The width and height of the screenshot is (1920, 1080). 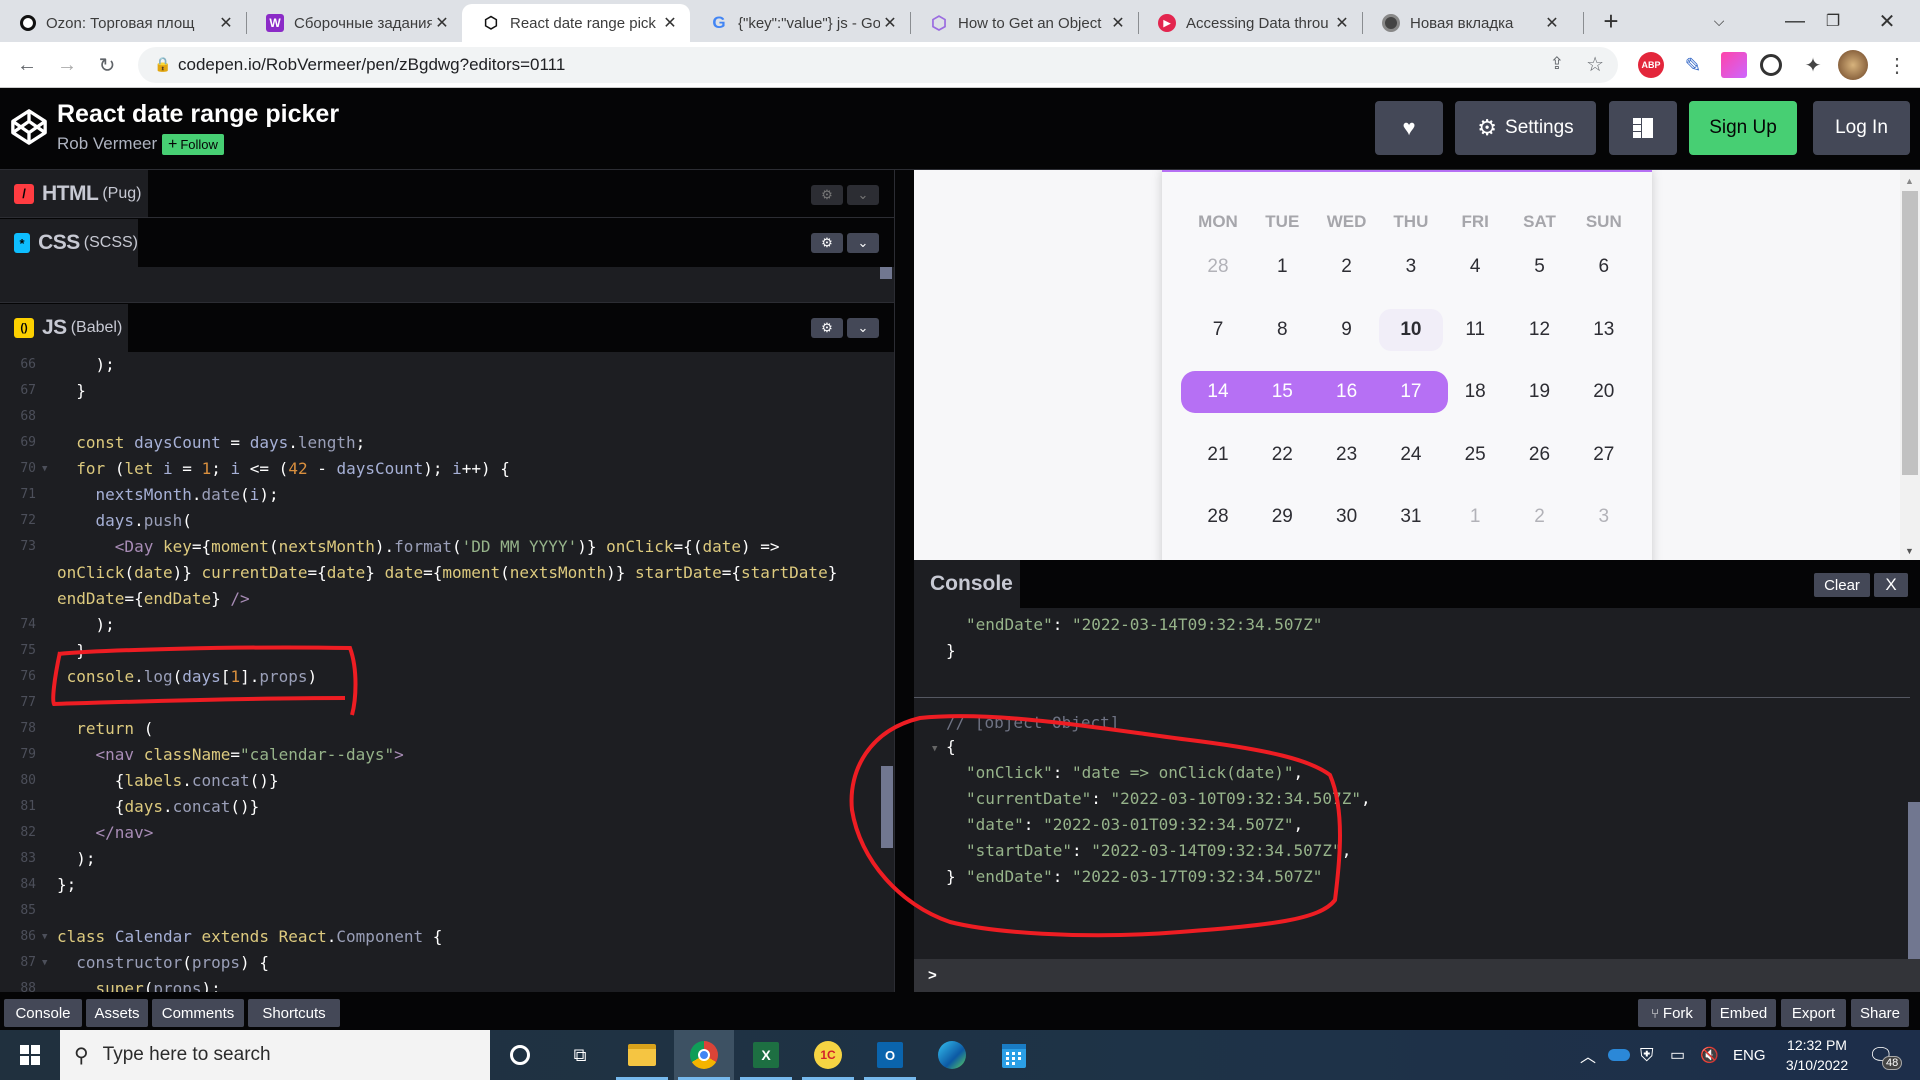 What do you see at coordinates (642, 1055) in the screenshot?
I see `file-explorer-icon` at bounding box center [642, 1055].